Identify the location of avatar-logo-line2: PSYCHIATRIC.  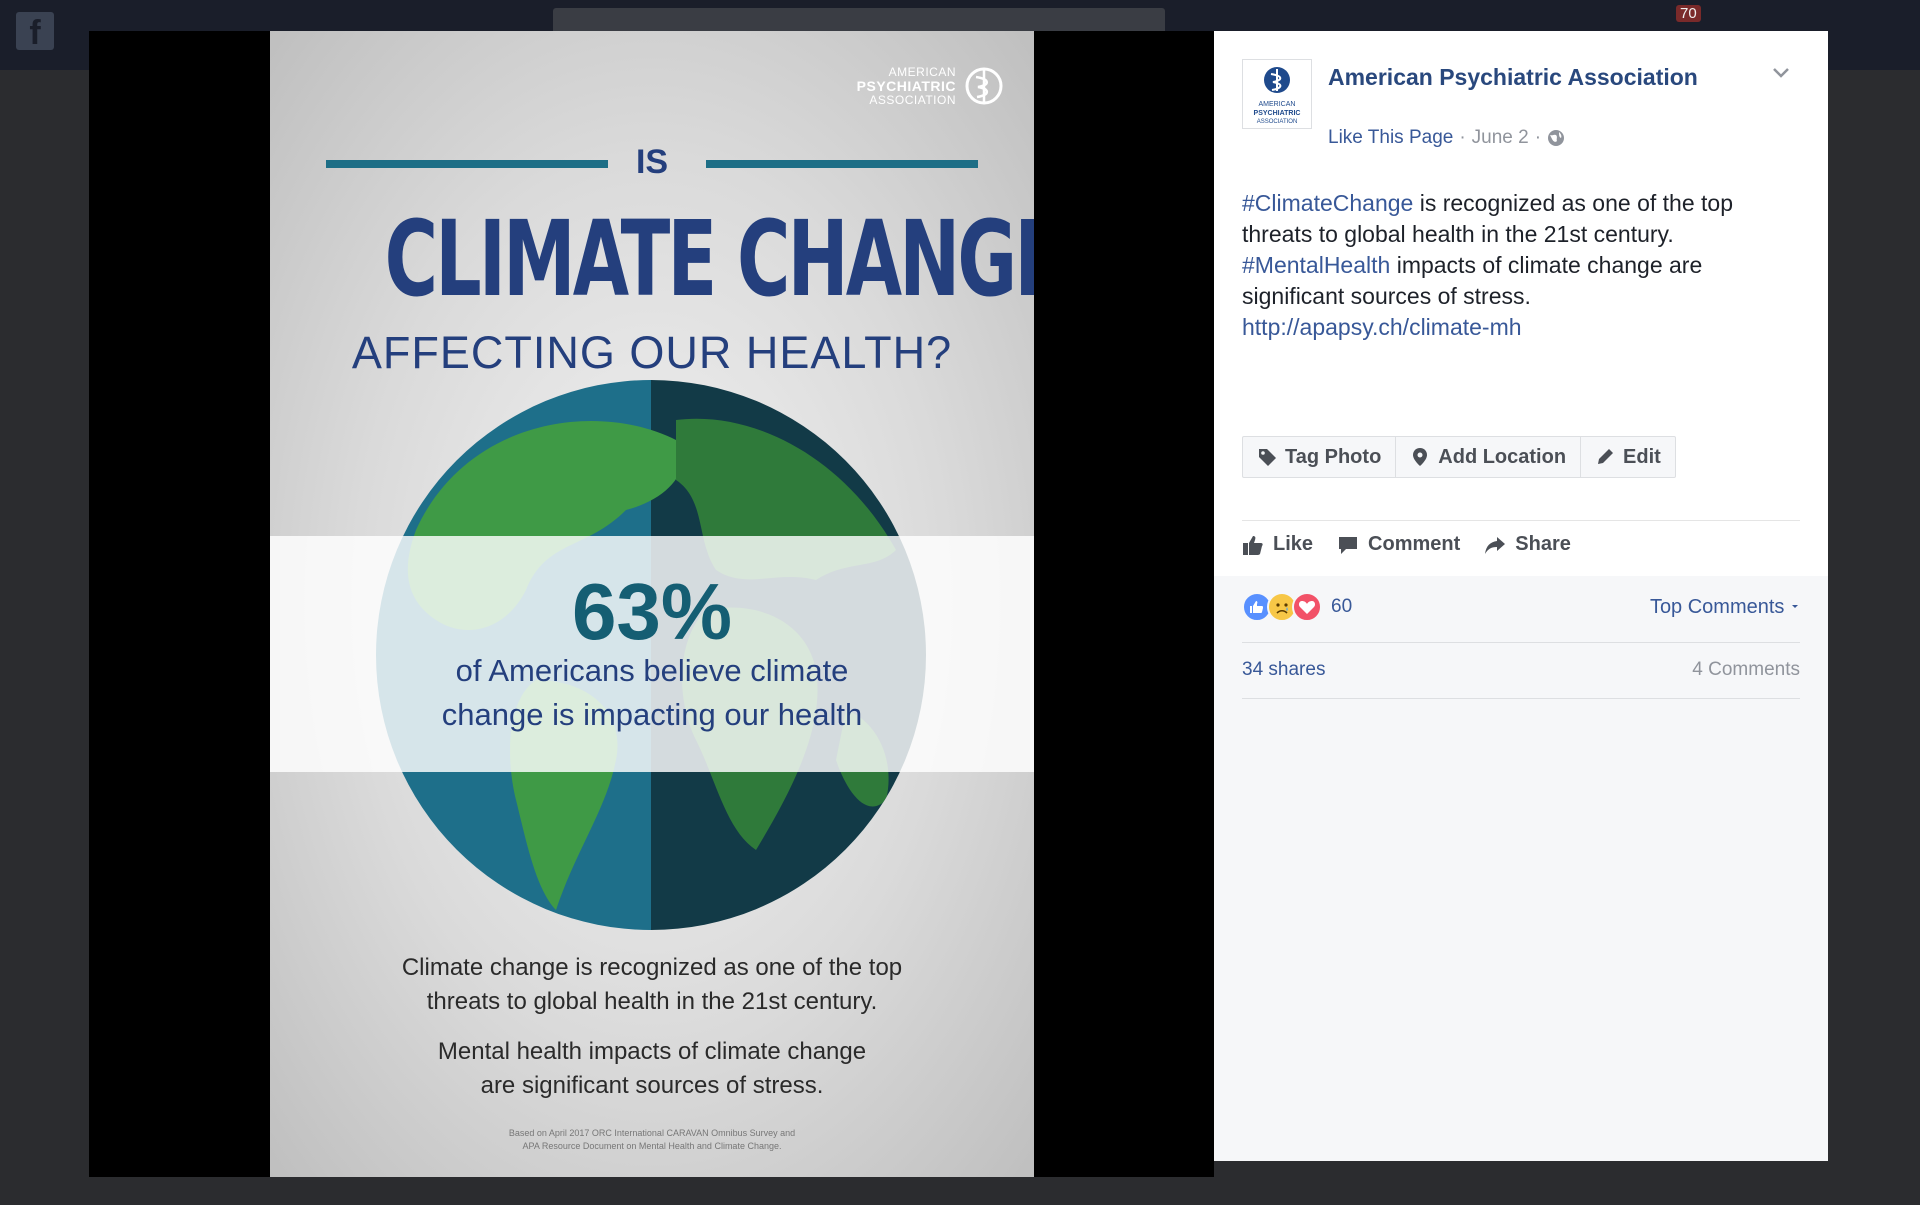
(1277, 113).